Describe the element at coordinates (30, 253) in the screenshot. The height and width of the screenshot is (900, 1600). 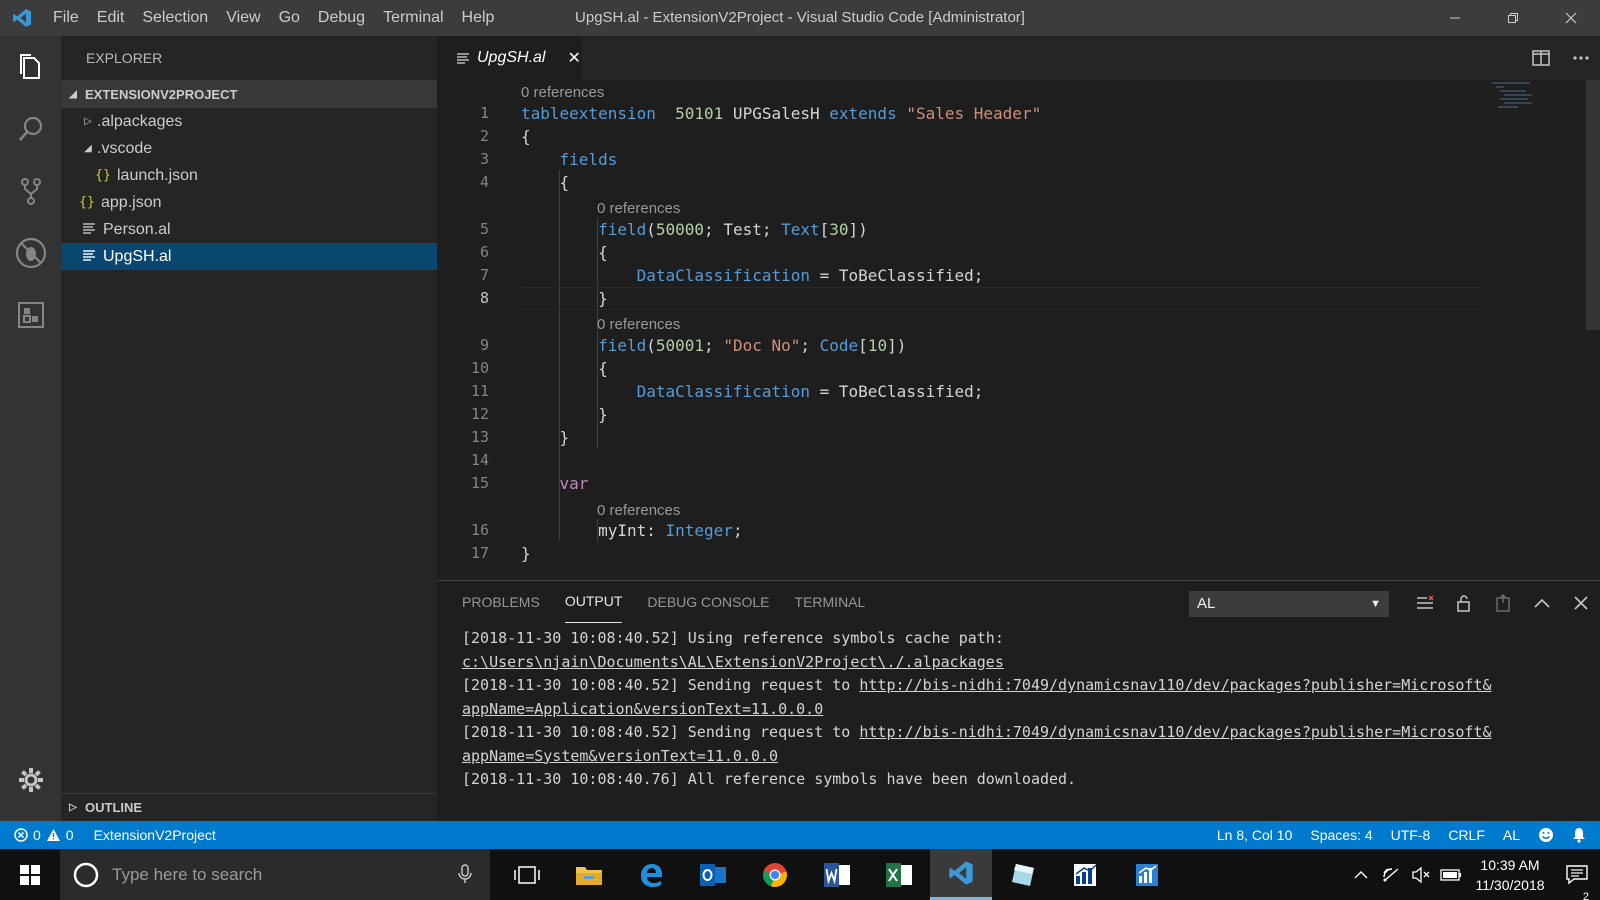
I see `debug-icon` at that location.